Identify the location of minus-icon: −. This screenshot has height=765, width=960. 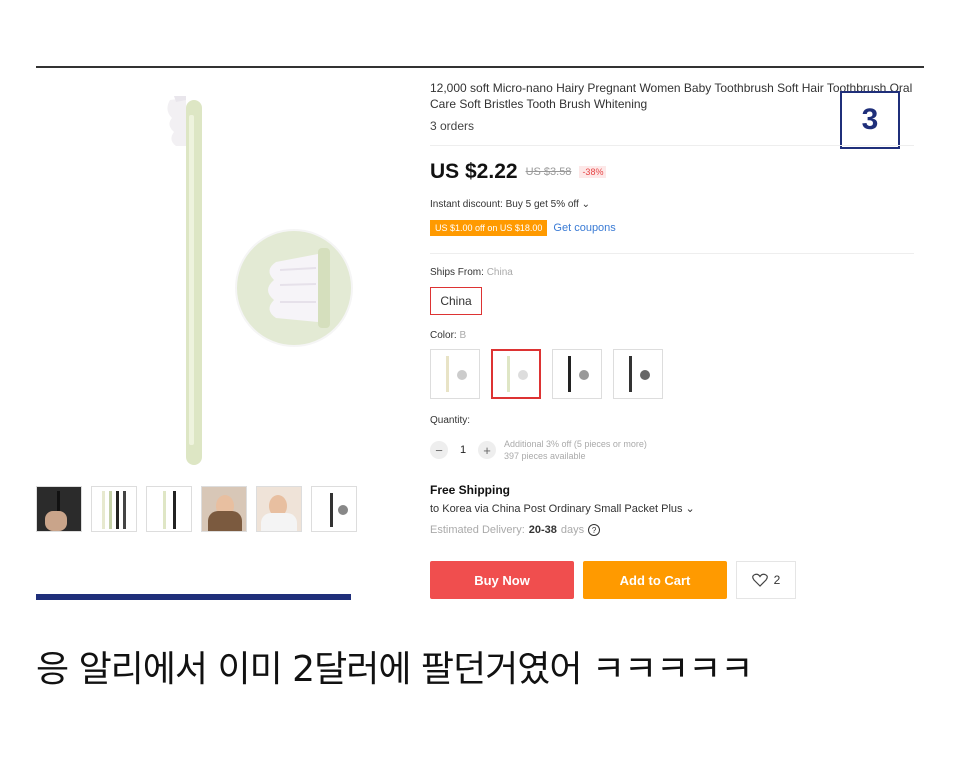
(439, 450).